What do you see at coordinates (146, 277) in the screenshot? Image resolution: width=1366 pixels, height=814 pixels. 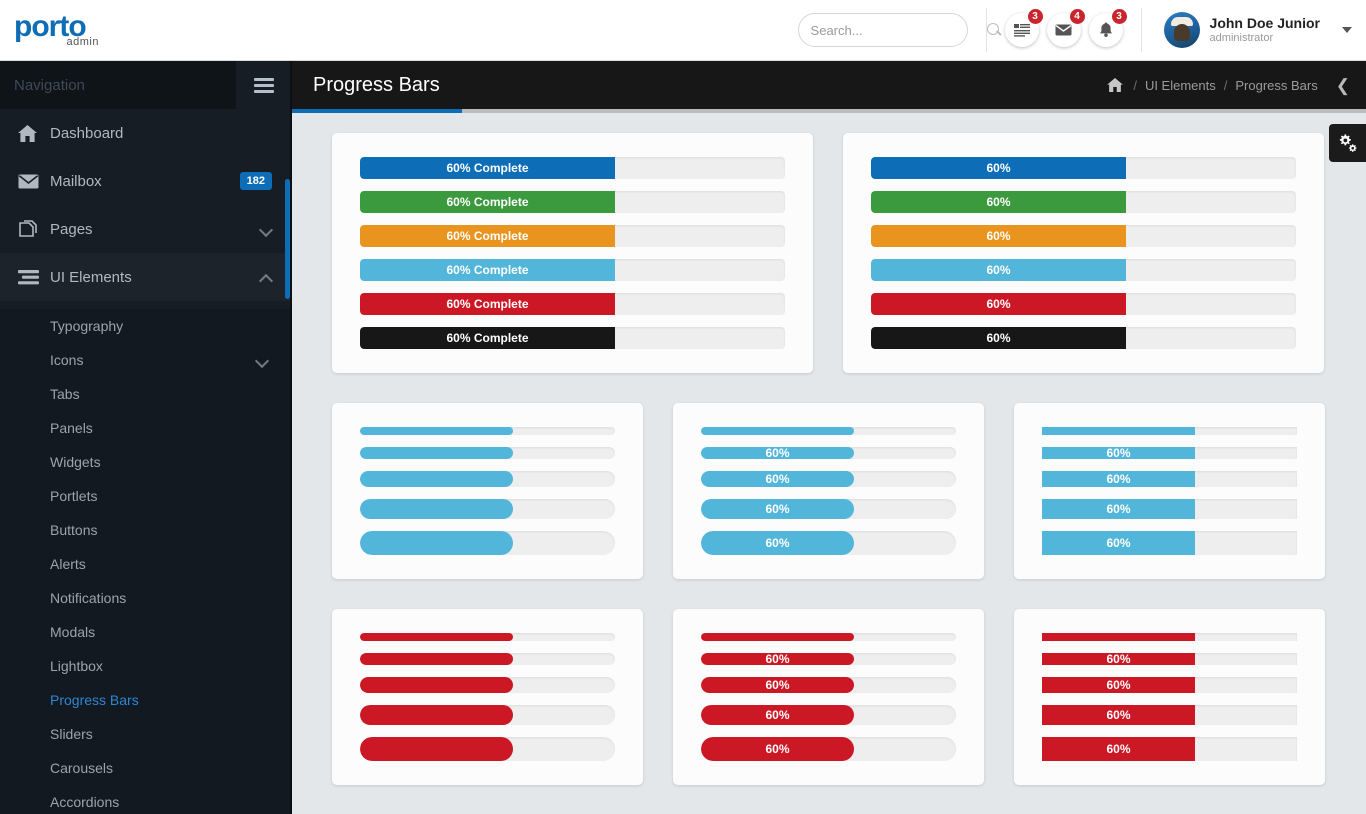 I see `sidebar-item-ui-elements: UI Elements` at bounding box center [146, 277].